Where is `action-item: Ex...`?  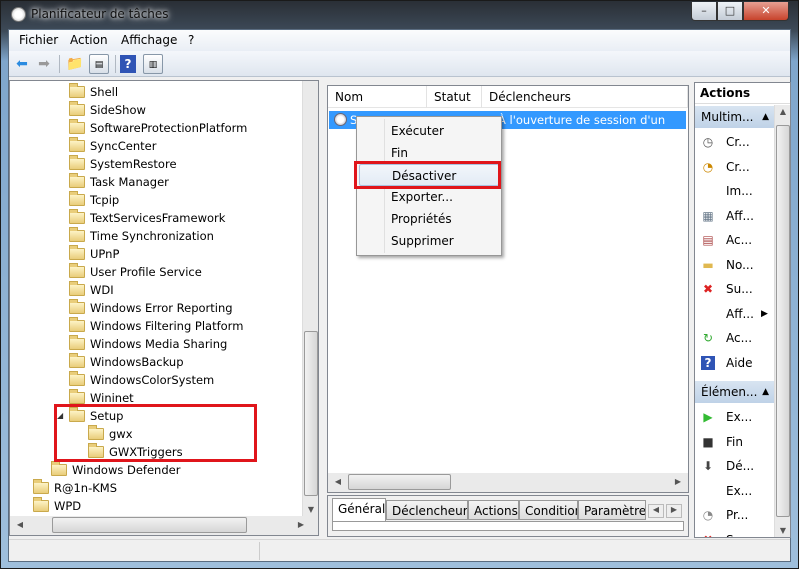
action-item: Ex... is located at coordinates (735, 491).